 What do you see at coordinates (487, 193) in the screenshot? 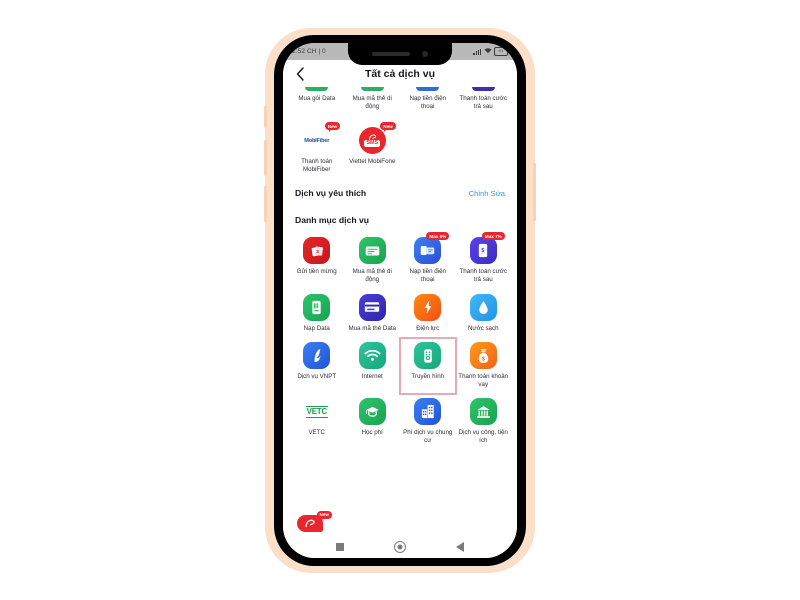
I see `edit-favorites-link: Chỉnh Sửa` at bounding box center [487, 193].